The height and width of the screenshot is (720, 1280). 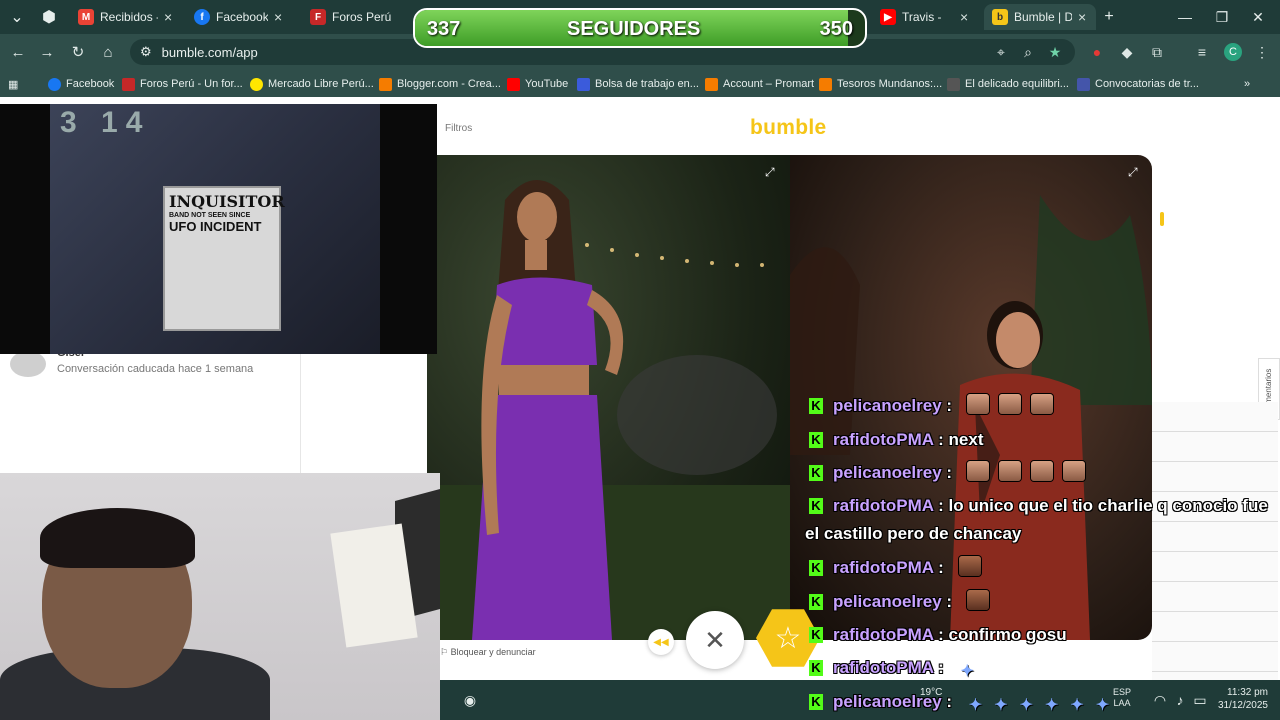 What do you see at coordinates (1185, 17) in the screenshot?
I see `minimize-icon: —` at bounding box center [1185, 17].